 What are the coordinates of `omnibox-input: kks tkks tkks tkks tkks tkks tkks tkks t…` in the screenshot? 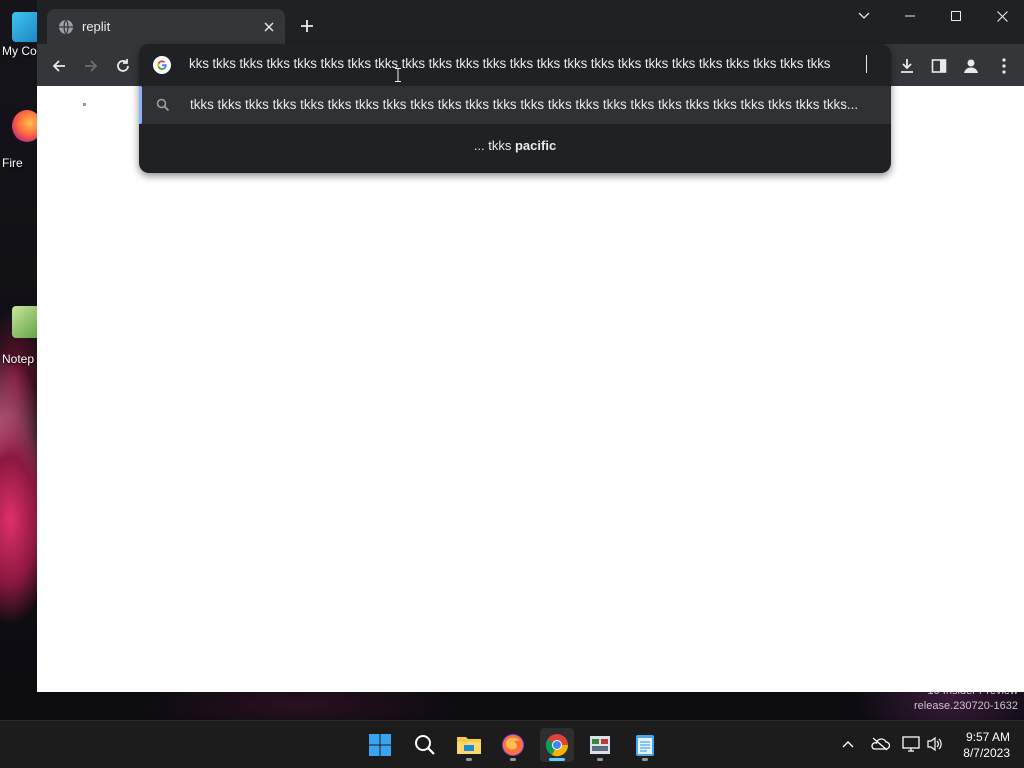 It's located at (529, 65).